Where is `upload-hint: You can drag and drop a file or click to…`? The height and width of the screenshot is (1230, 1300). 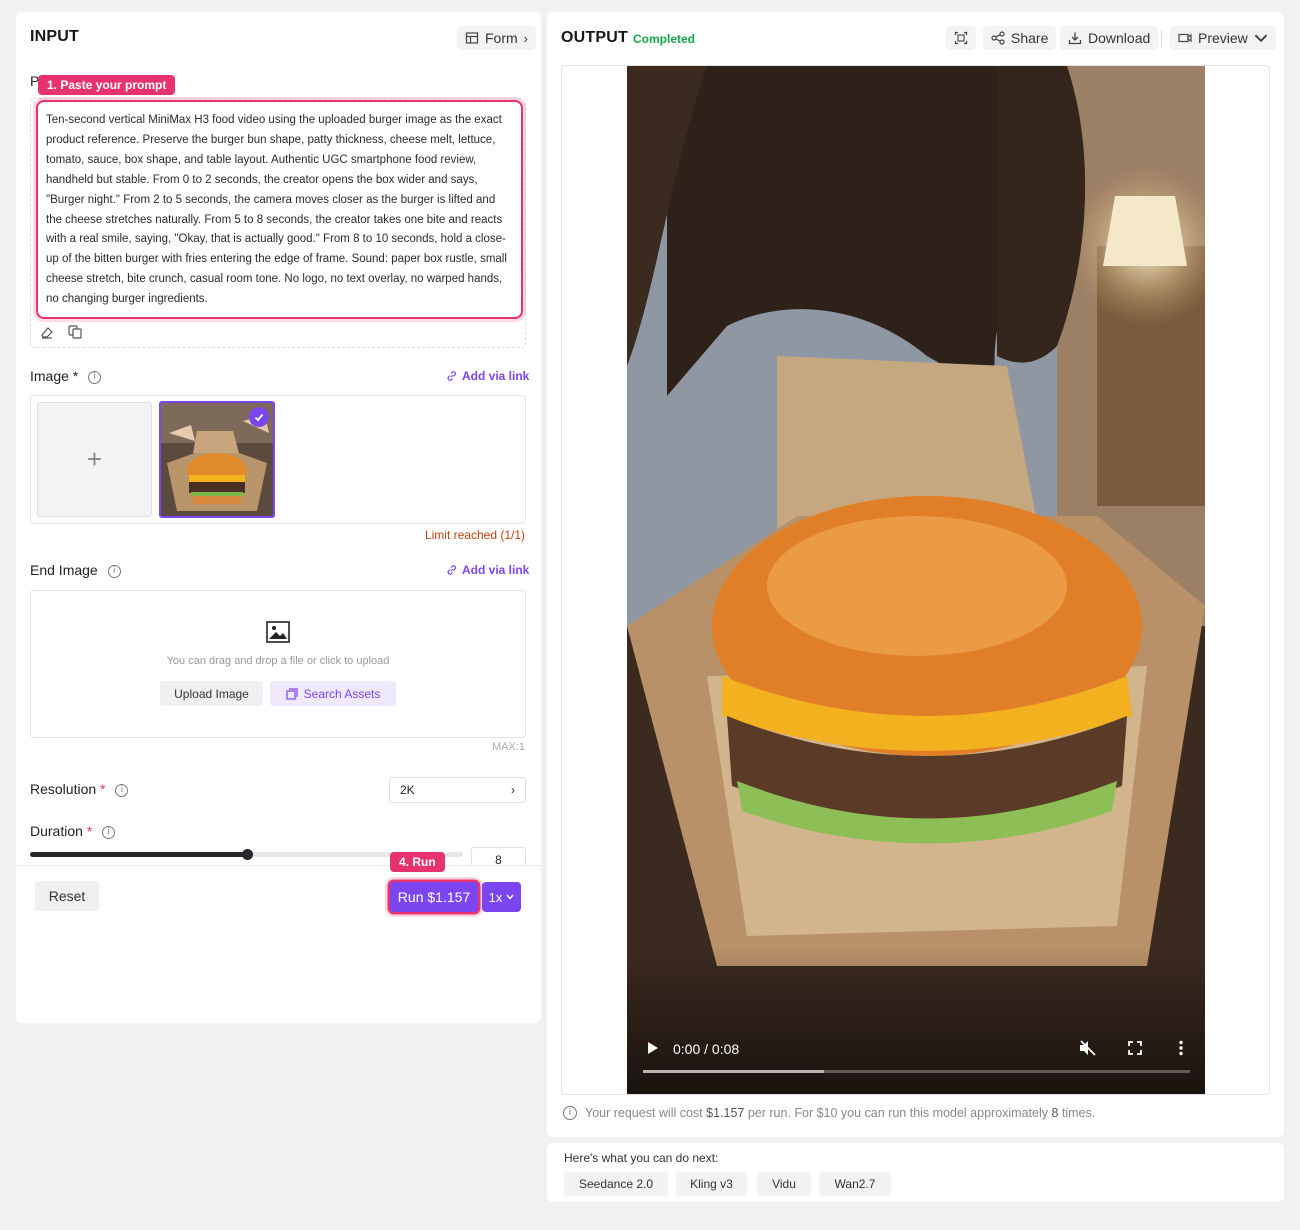 upload-hint: You can drag and drop a file or click to… is located at coordinates (278, 661).